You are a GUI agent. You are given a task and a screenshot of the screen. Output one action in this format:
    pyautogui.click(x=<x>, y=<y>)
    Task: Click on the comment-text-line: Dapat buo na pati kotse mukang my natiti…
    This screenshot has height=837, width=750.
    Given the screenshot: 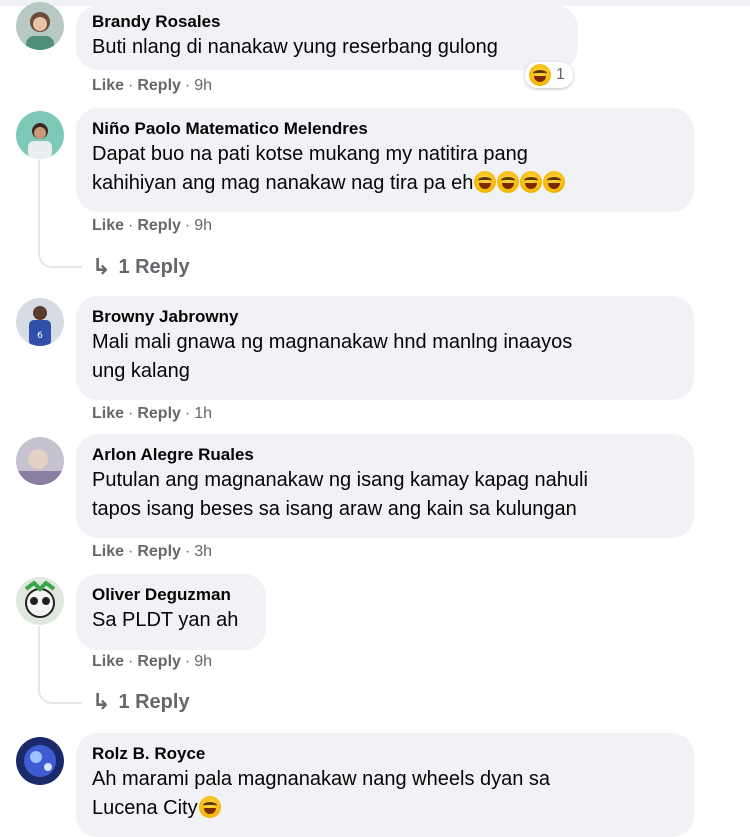 What is the action you would take?
    pyautogui.click(x=310, y=154)
    